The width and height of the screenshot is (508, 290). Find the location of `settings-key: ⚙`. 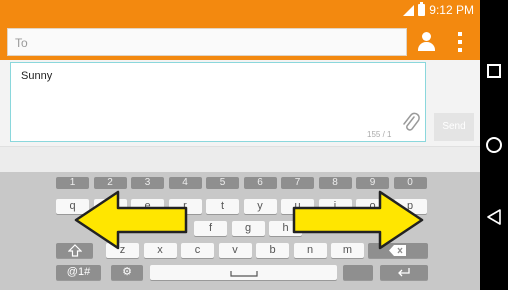

settings-key: ⚙ is located at coordinates (127, 272).